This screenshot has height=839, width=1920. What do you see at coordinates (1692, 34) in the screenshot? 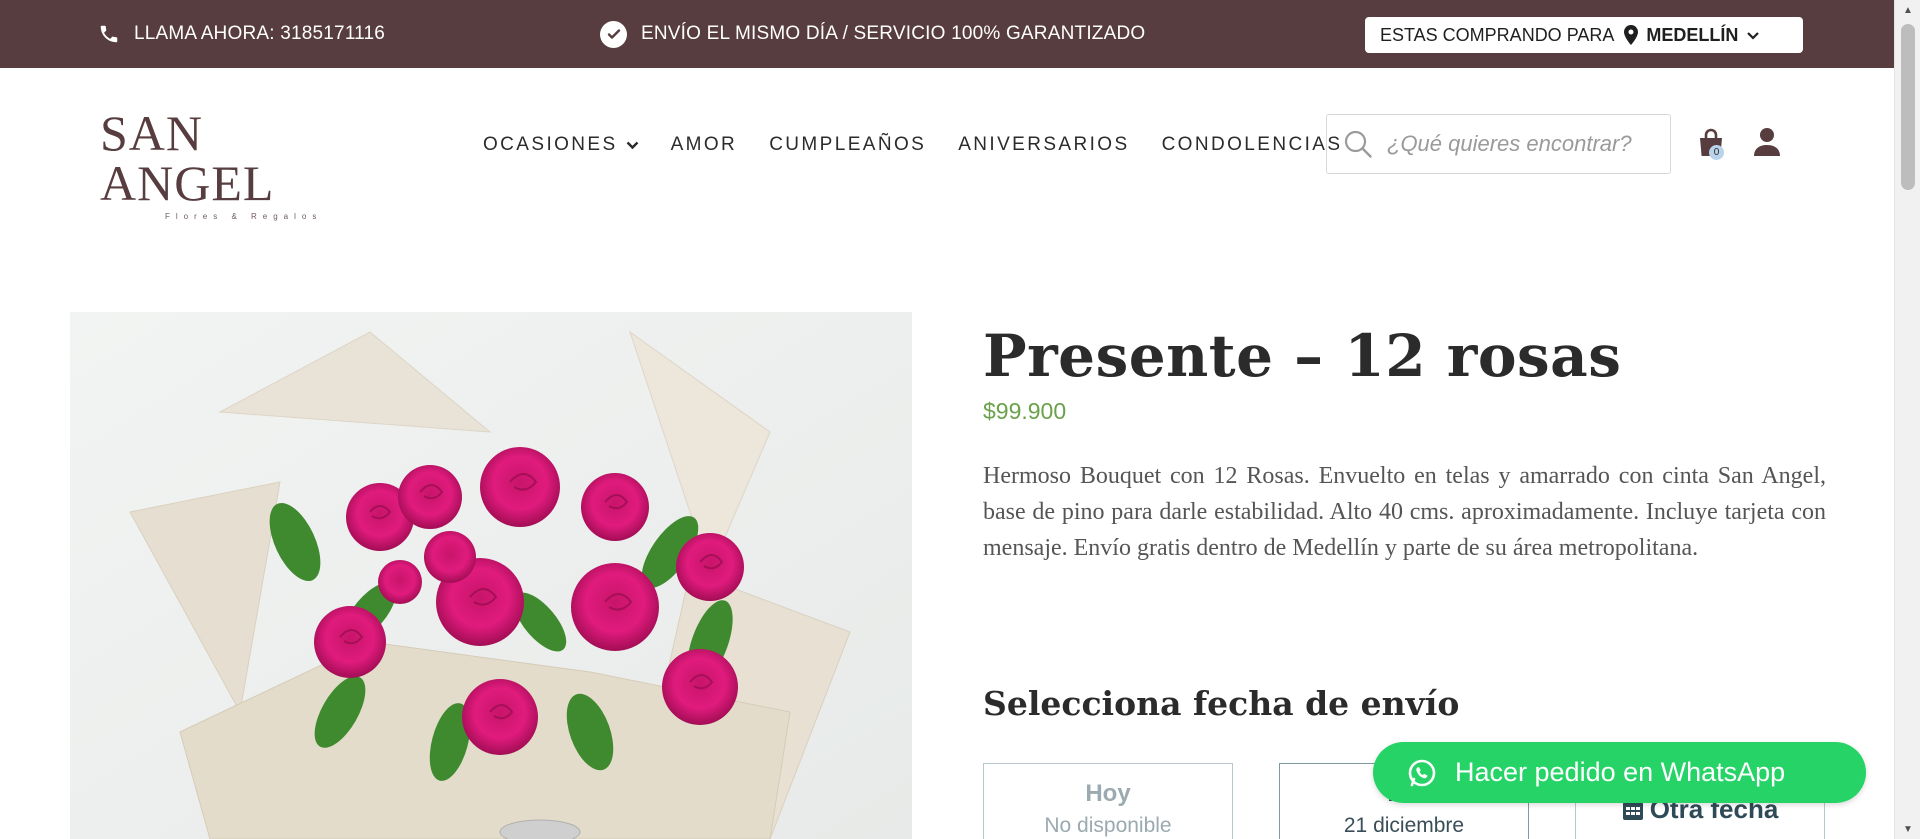
I see `city-name: MEDELLÍN` at bounding box center [1692, 34].